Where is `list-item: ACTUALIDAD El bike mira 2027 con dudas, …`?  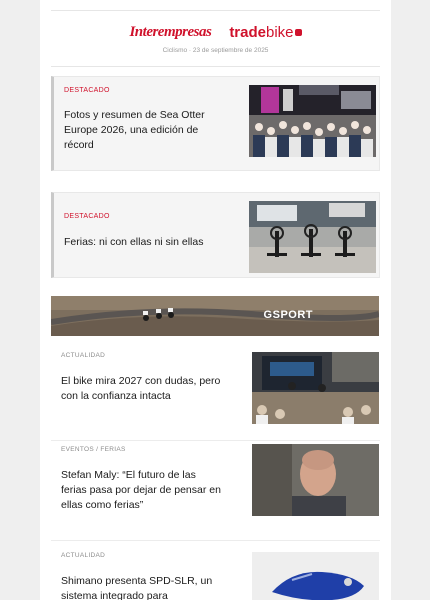
list-item: ACTUALIDAD El bike mira 2027 con dudas, … is located at coordinates (215, 390).